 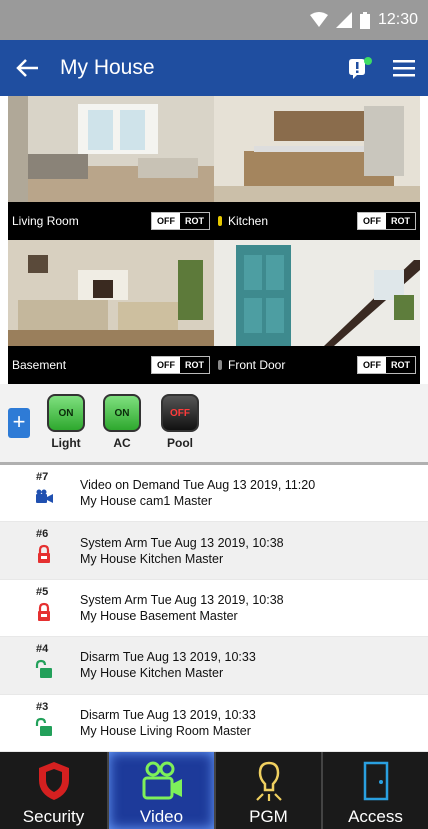 I want to click on camera-bar: Basement OFF ROT, so click(x=111, y=365).